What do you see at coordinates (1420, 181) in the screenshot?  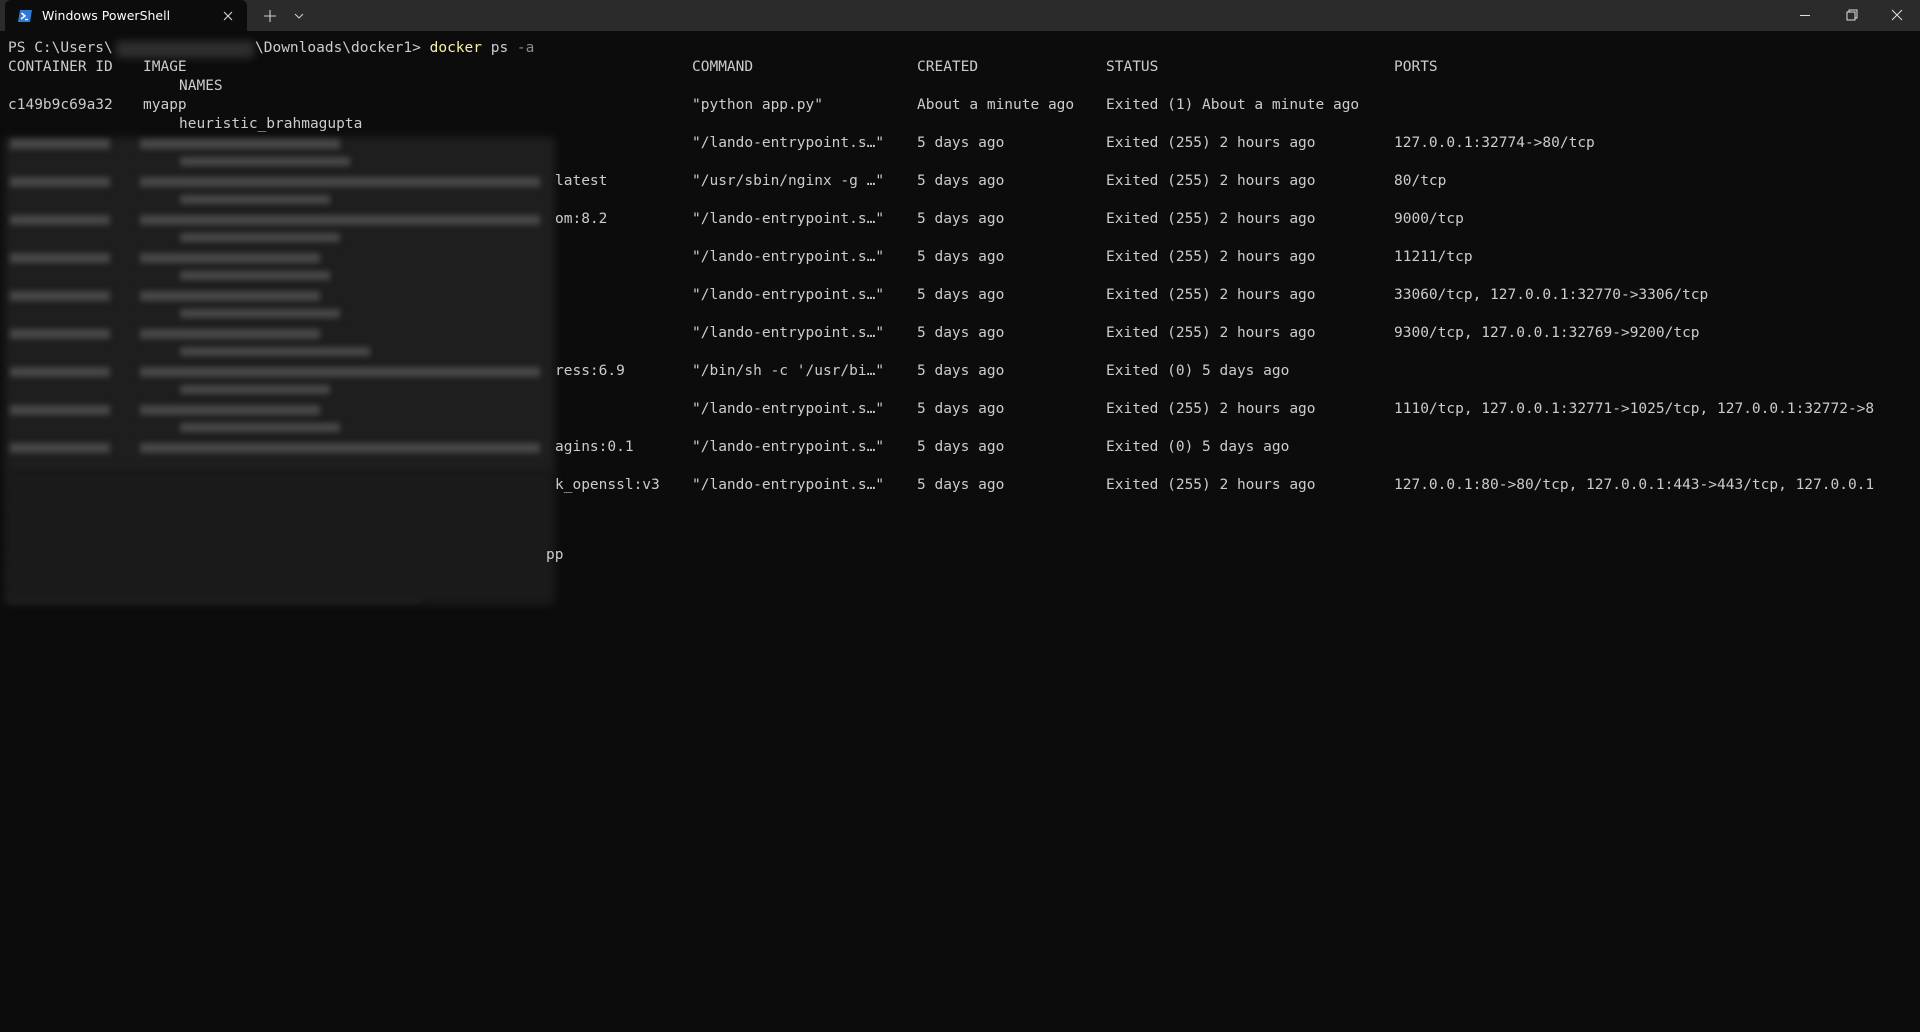 I see `row-ports: 80/tcp` at bounding box center [1420, 181].